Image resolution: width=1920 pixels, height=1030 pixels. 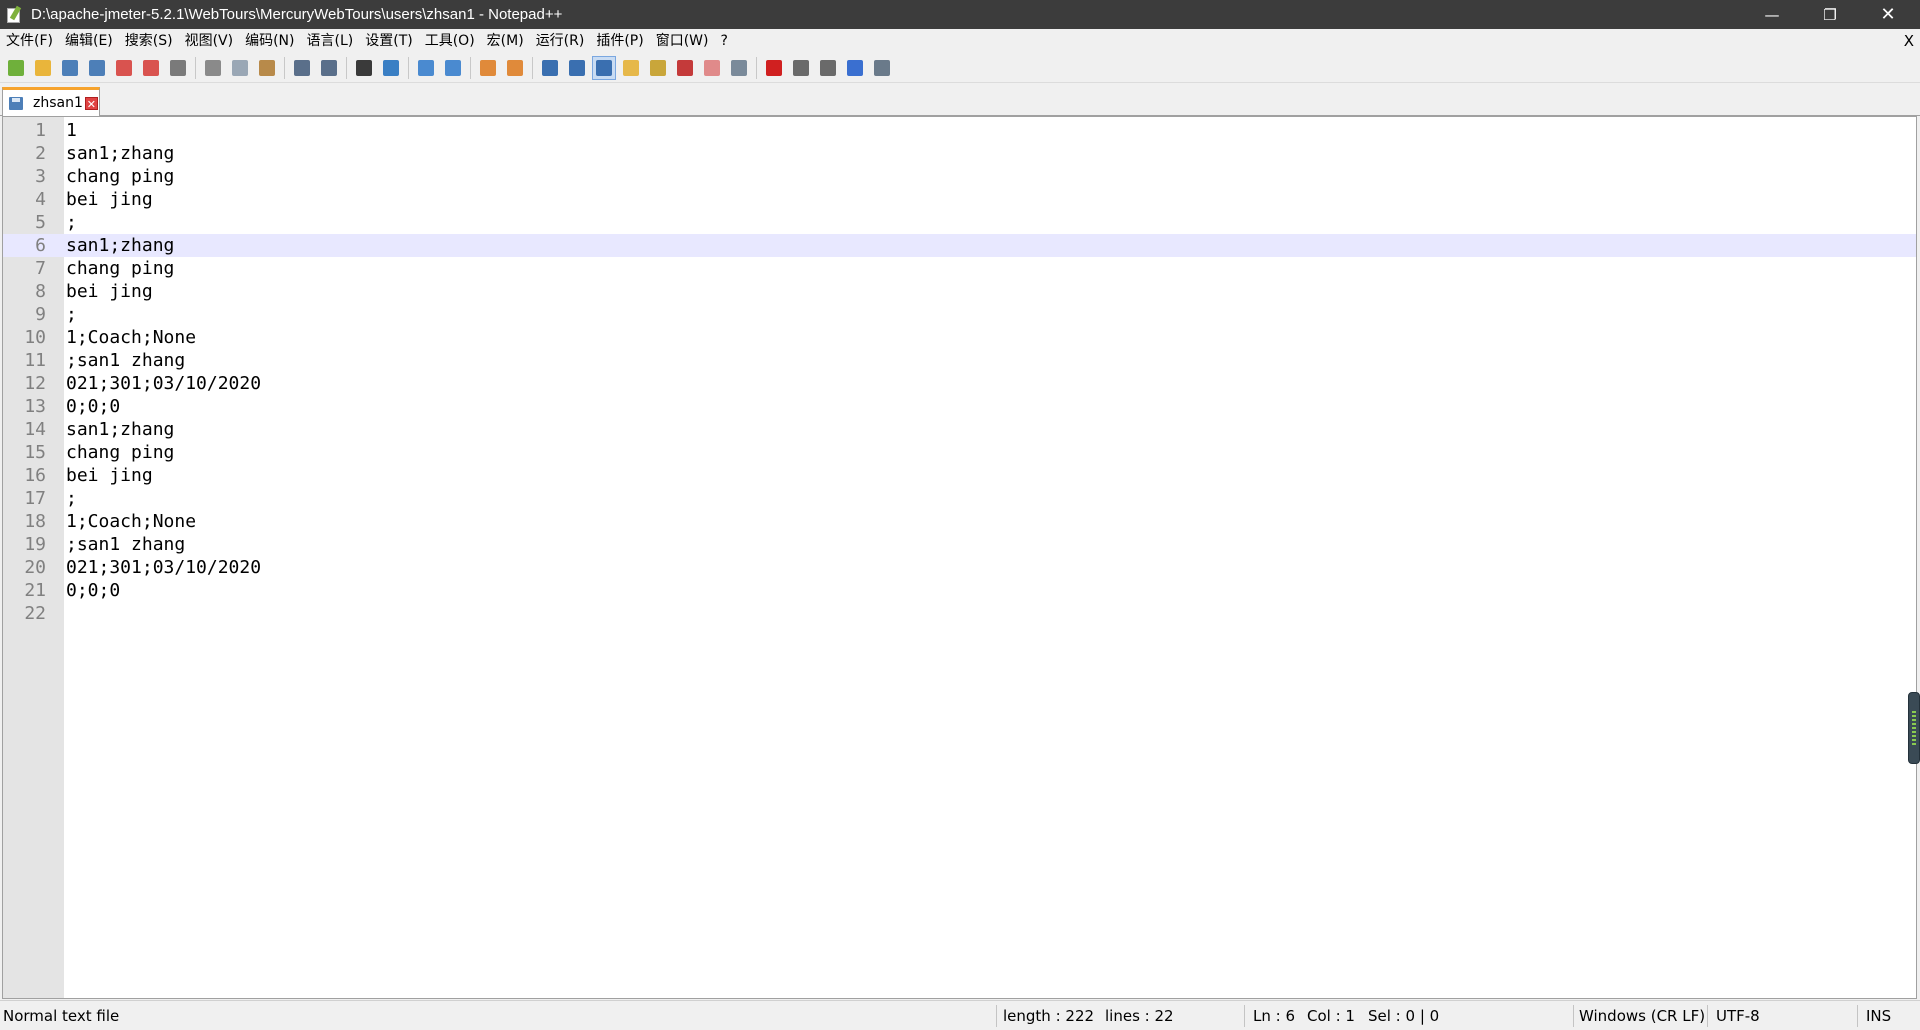 What do you see at coordinates (959, 613) in the screenshot?
I see `editor-line: 22` at bounding box center [959, 613].